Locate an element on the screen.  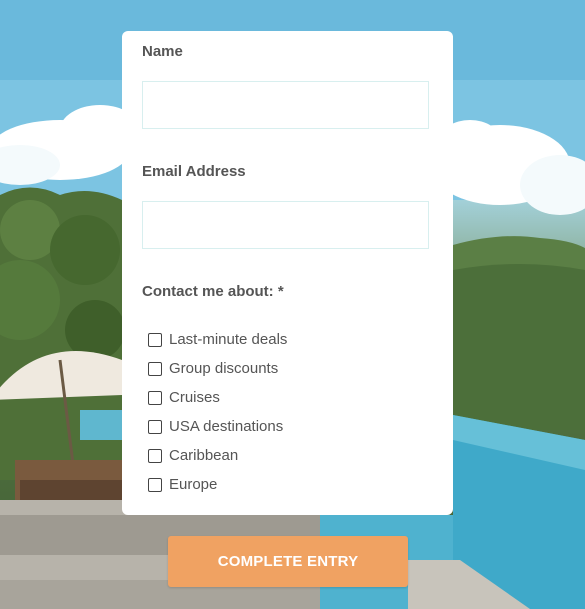
contact-preferences-label: Contact me about: * is located at coordinates (213, 291).